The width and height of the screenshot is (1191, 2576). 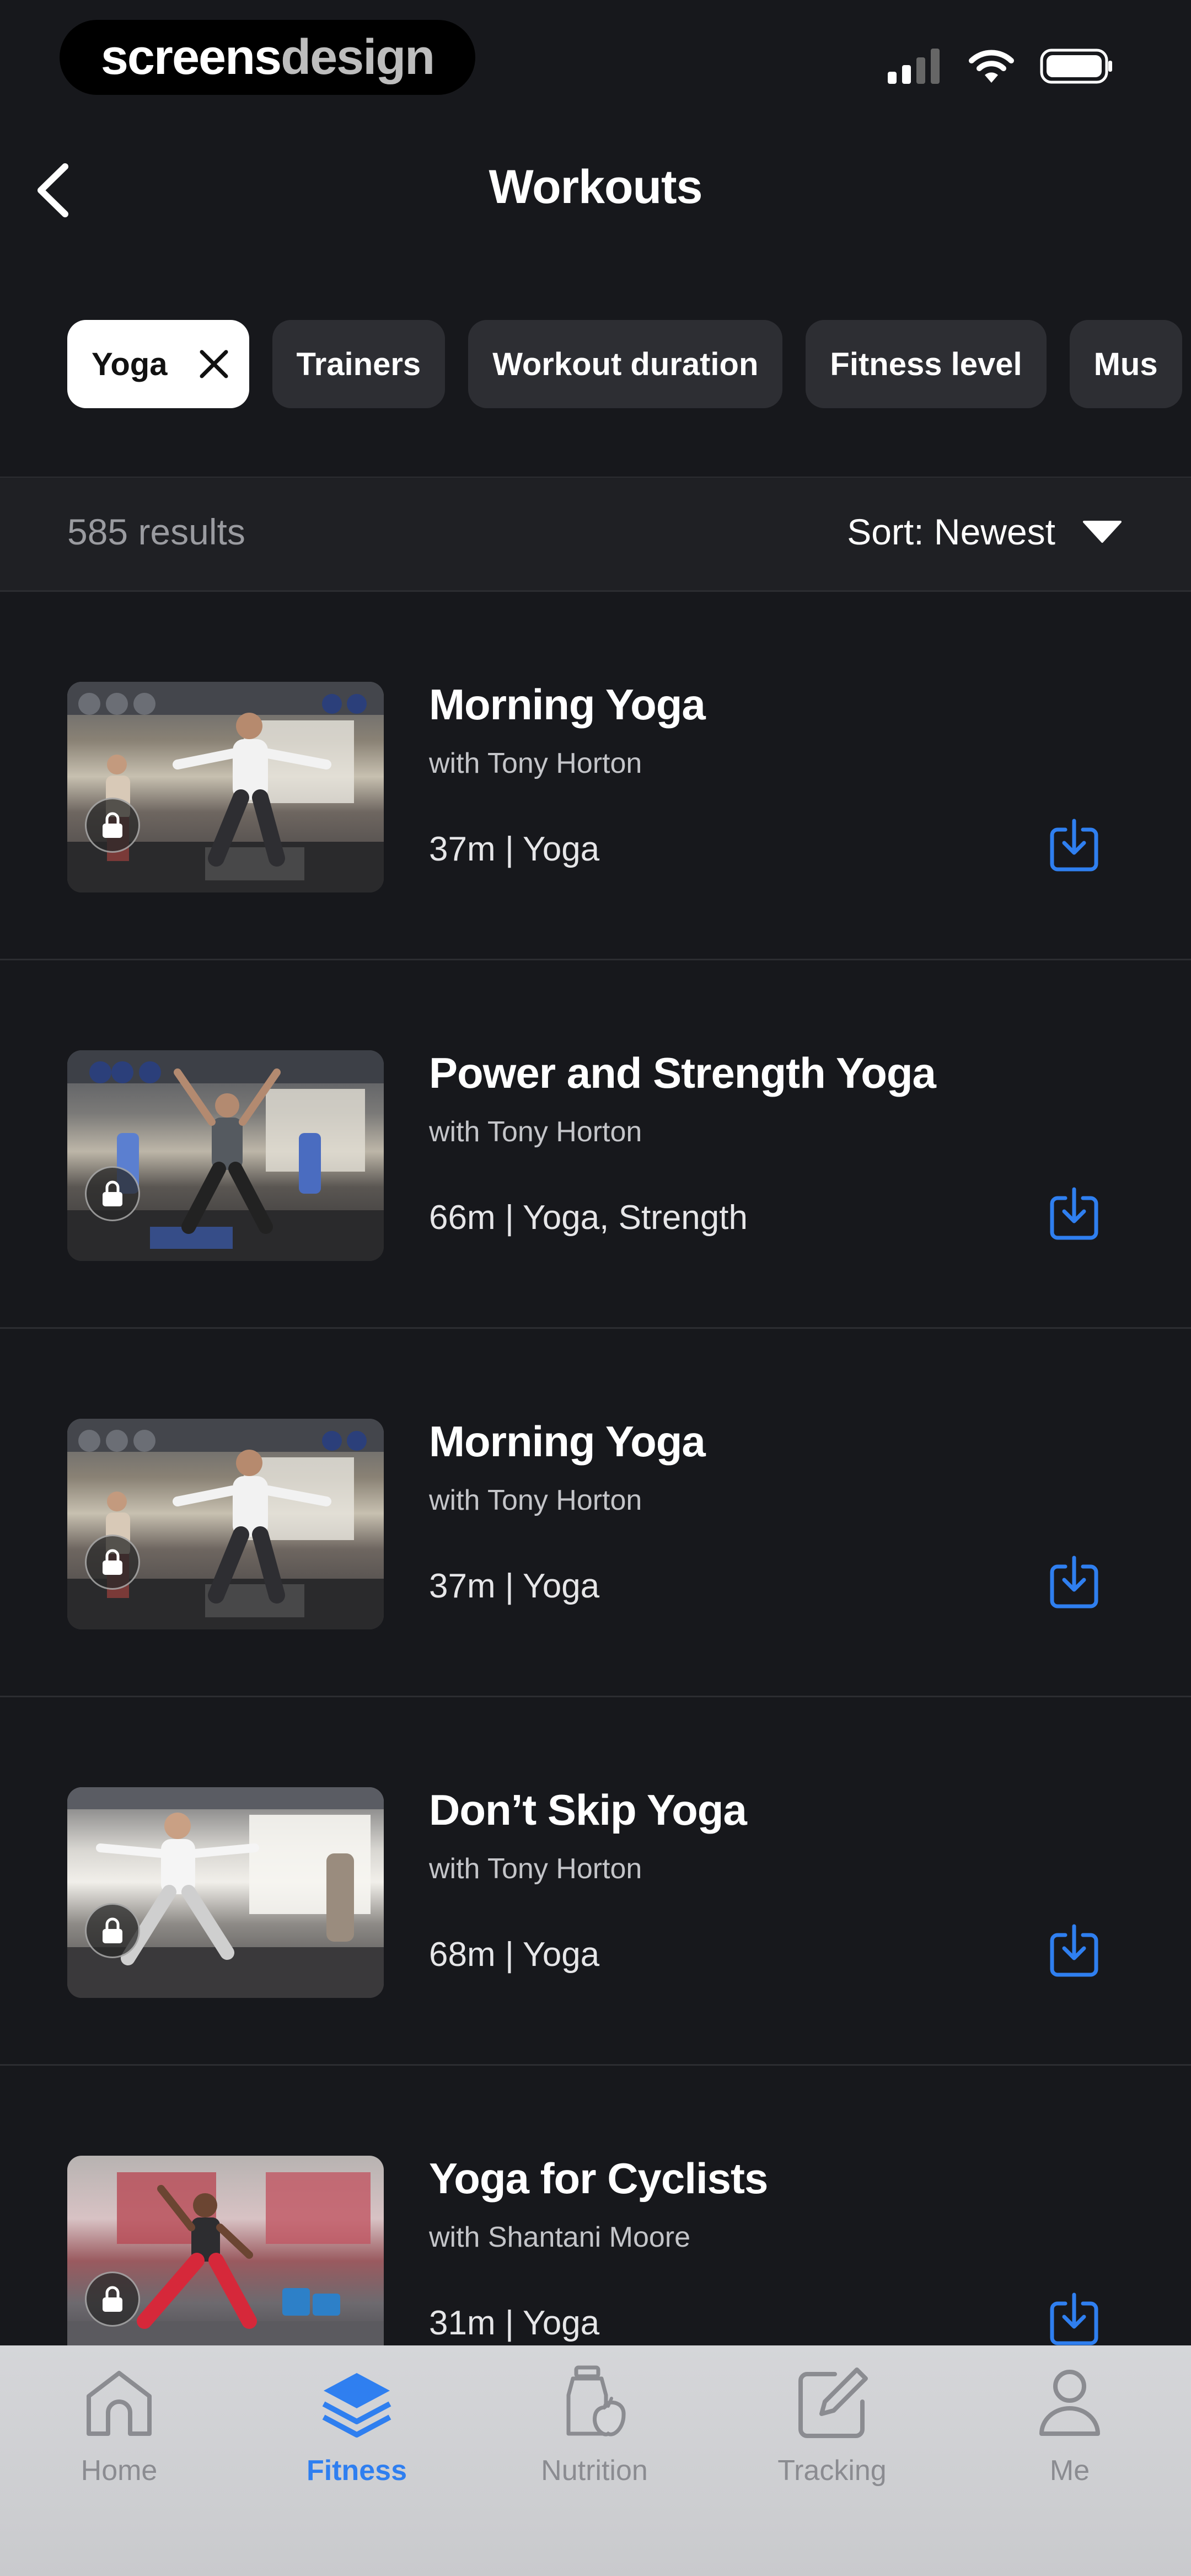 I want to click on tab-tracking: Tracking, so click(x=832, y=2416).